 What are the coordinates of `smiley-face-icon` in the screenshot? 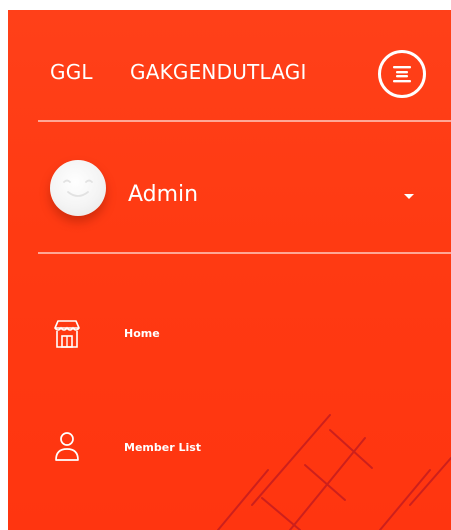 It's located at (78, 188).